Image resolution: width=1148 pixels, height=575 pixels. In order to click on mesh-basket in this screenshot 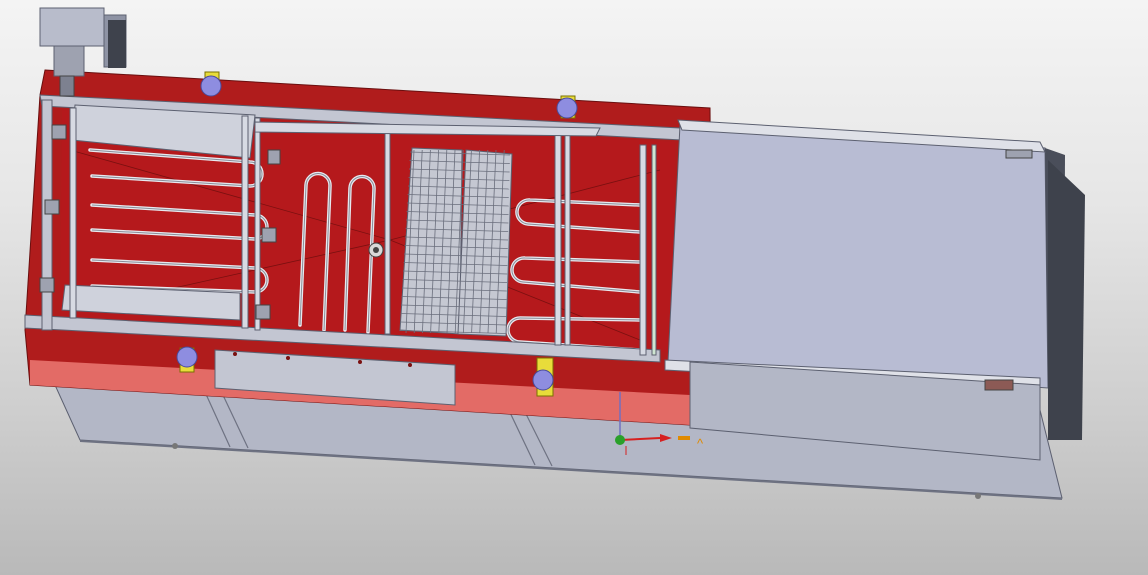, I will do `click(456, 242)`.